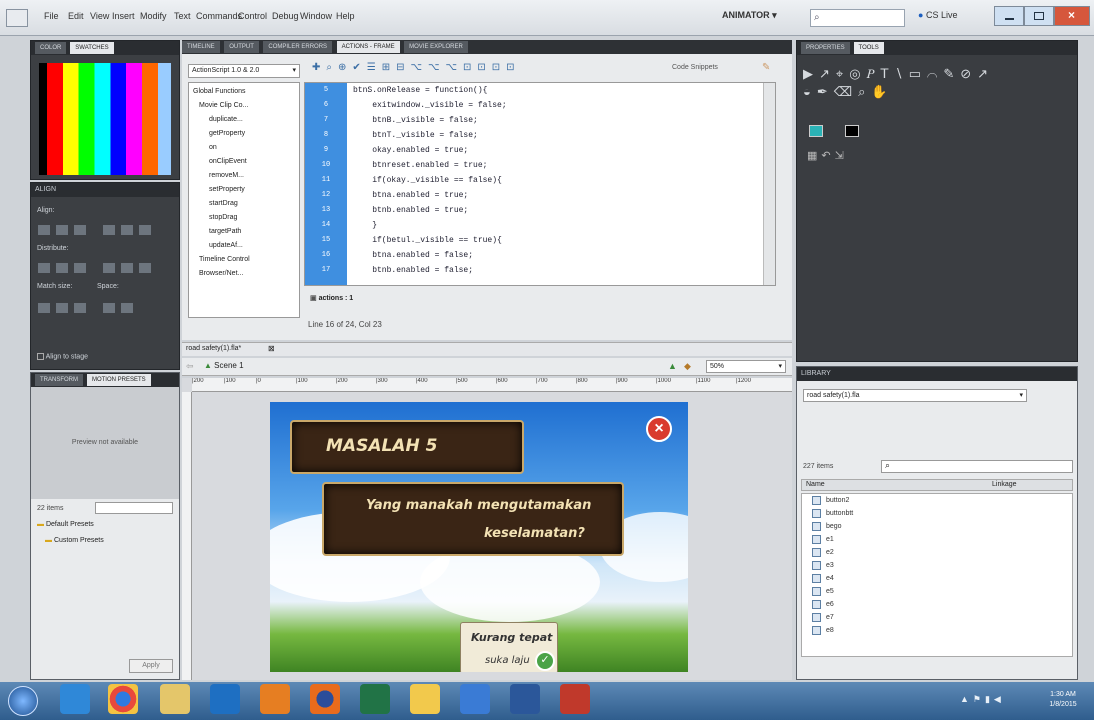 This screenshot has height=720, width=1094. What do you see at coordinates (316, 16) in the screenshot?
I see `menu-window: Window` at bounding box center [316, 16].